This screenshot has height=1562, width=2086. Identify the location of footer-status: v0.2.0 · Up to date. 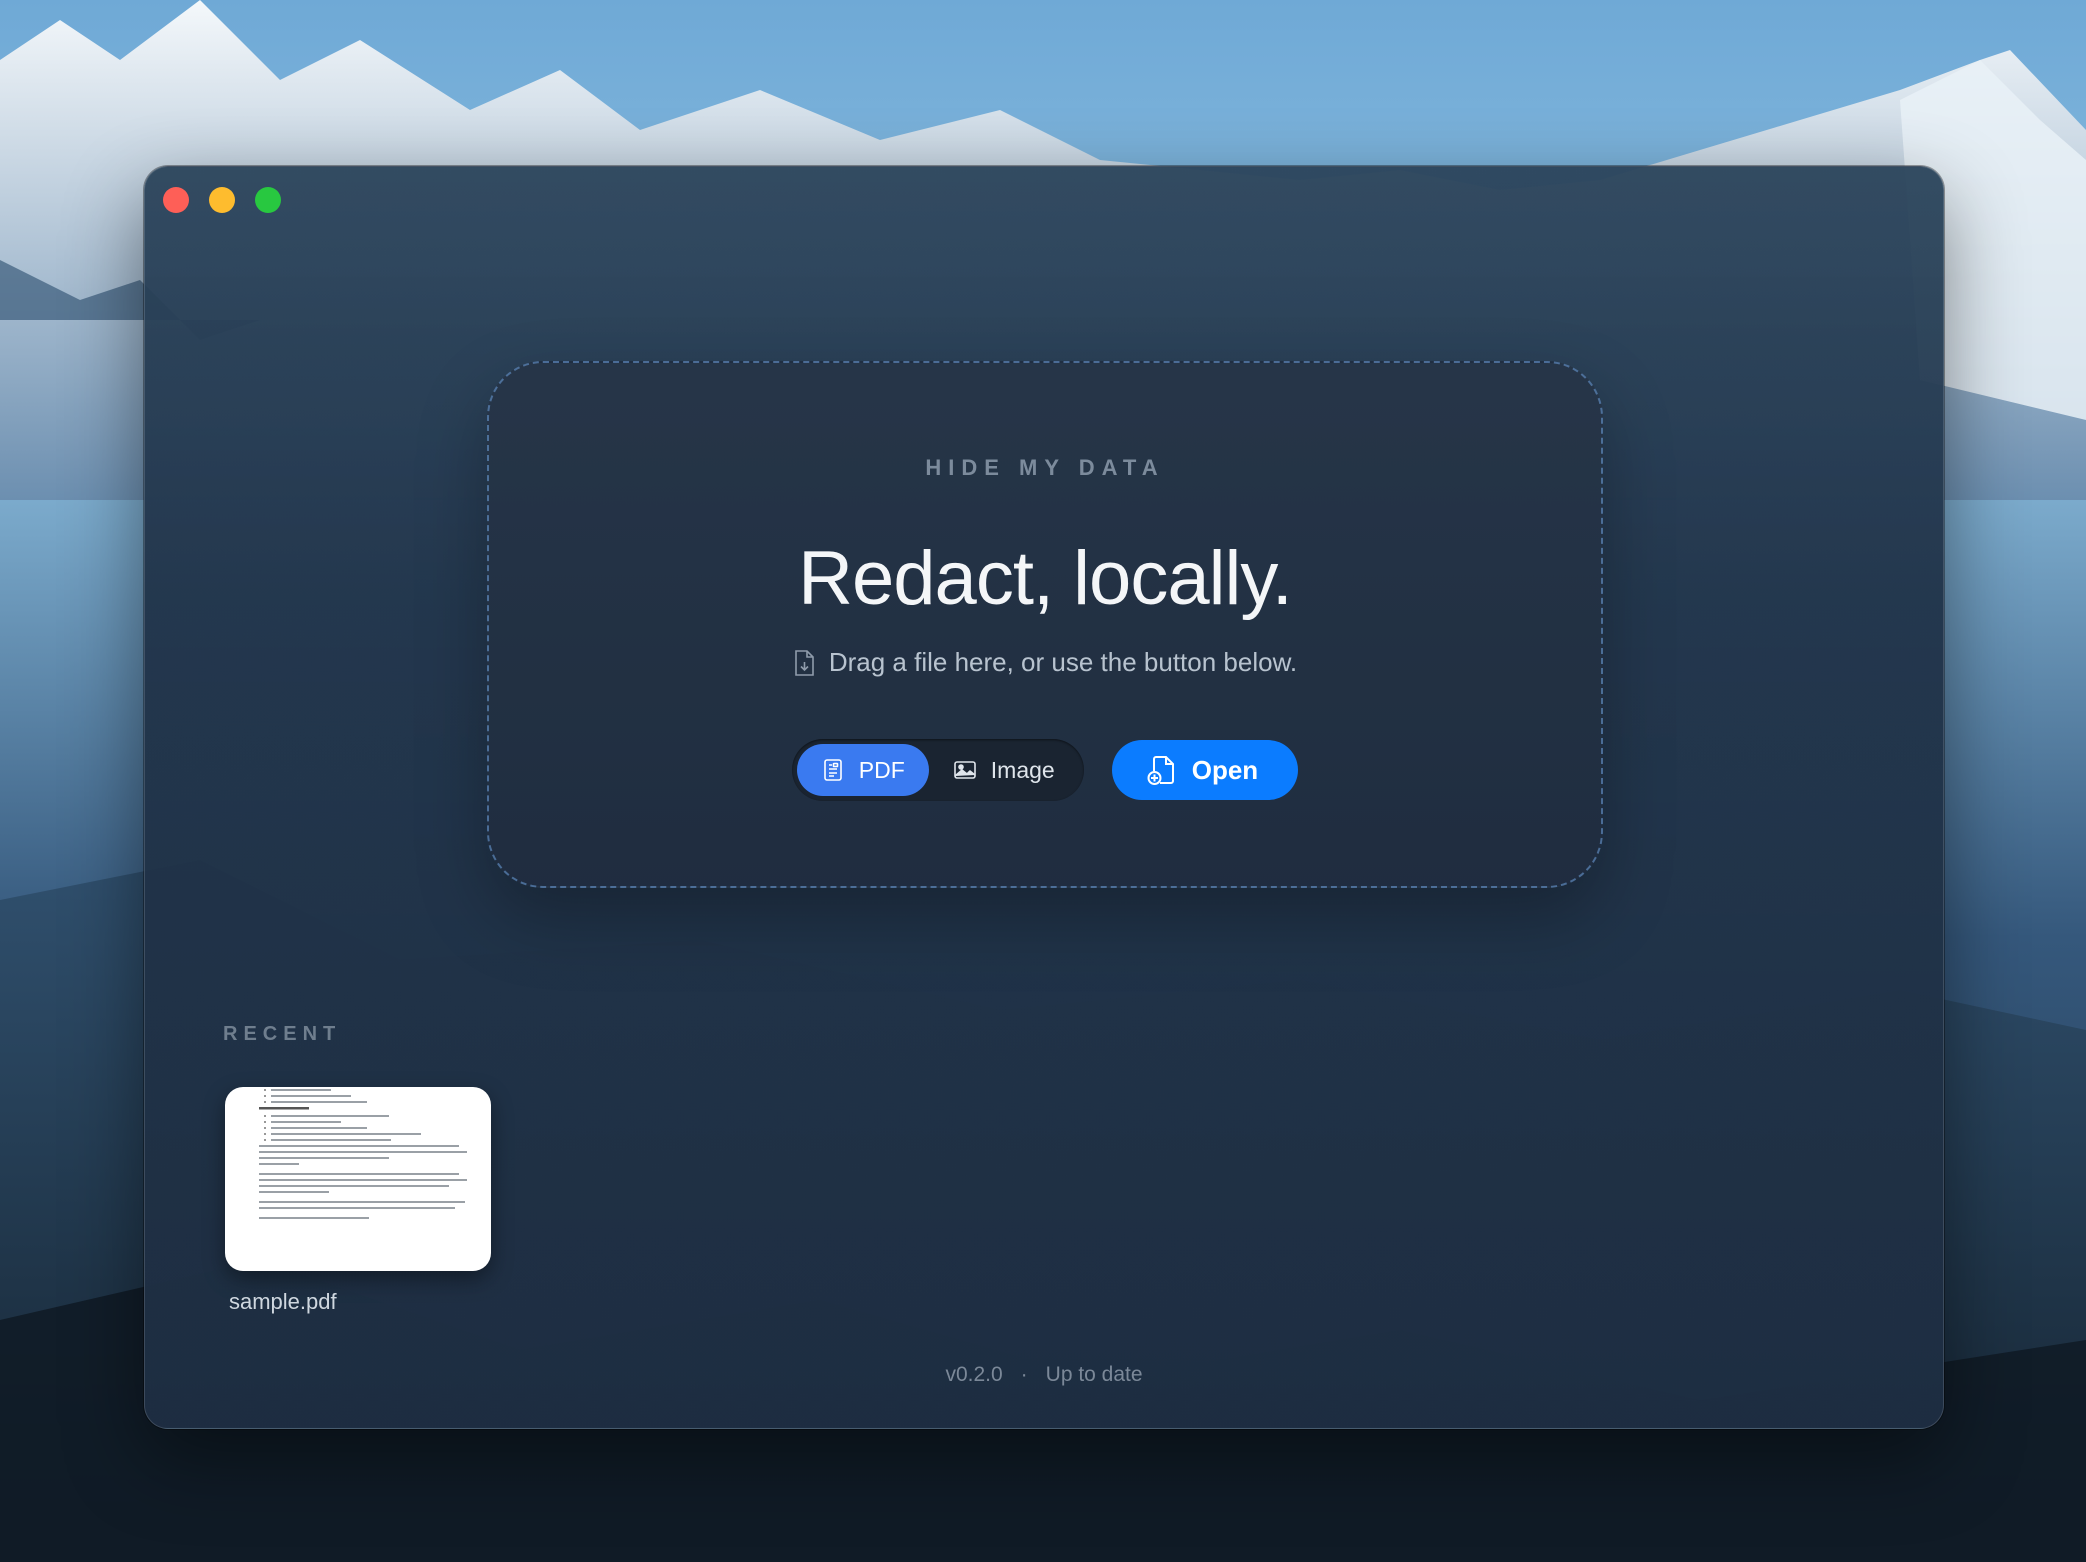
(1044, 1375).